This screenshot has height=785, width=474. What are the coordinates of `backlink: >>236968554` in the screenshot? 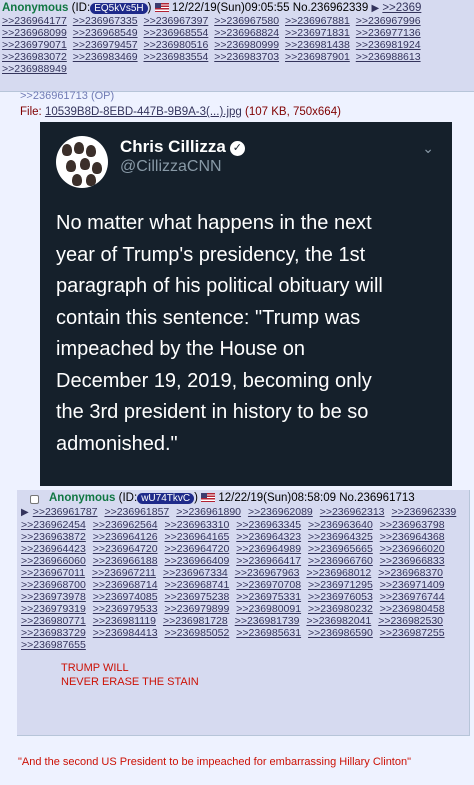 It's located at (176, 33).